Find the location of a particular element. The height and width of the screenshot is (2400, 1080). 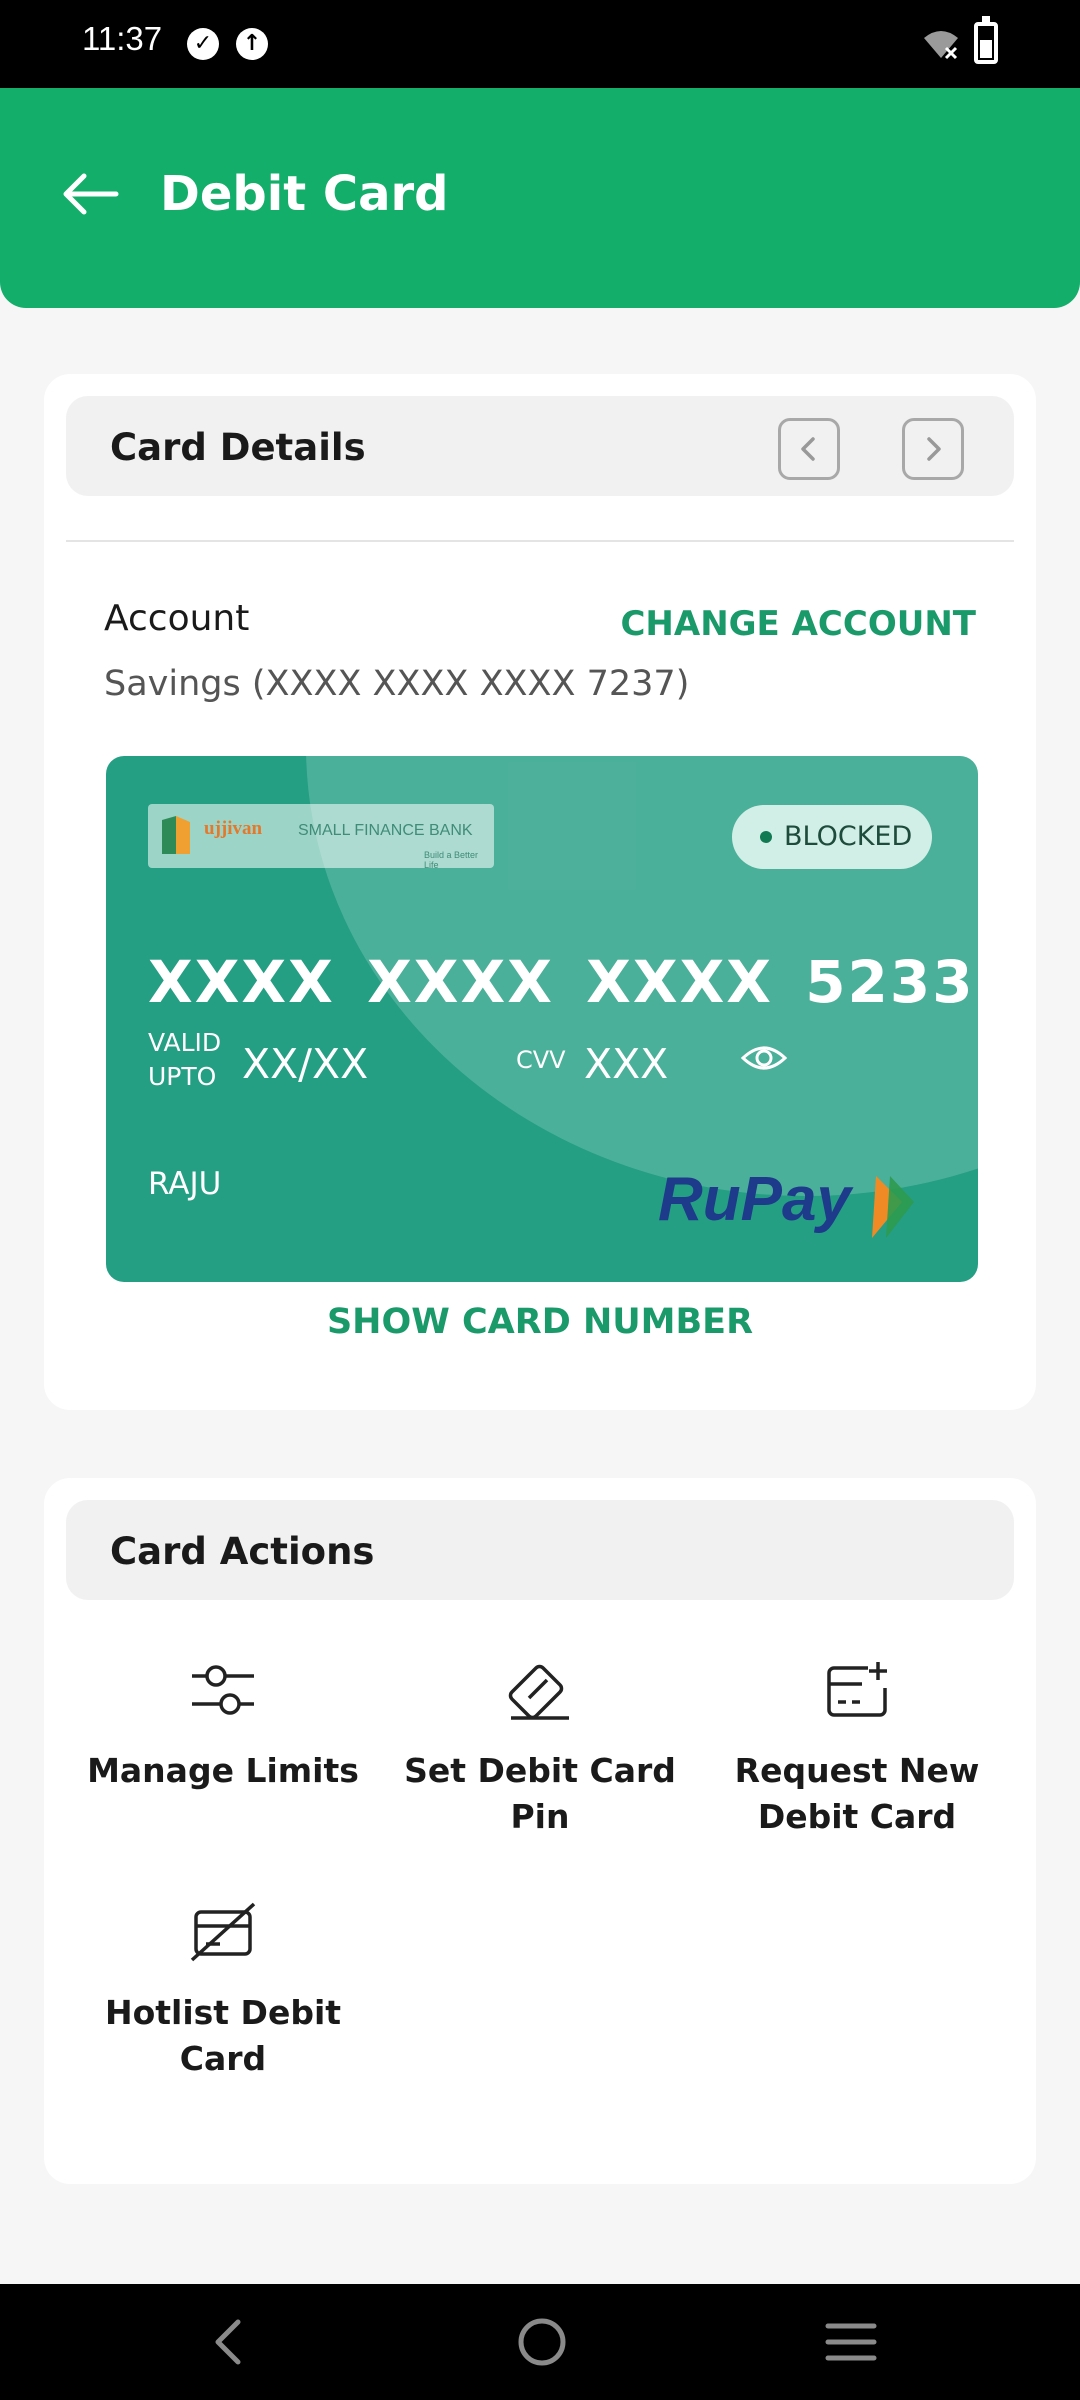

bank-logo-mark-icon is located at coordinates (176, 835).